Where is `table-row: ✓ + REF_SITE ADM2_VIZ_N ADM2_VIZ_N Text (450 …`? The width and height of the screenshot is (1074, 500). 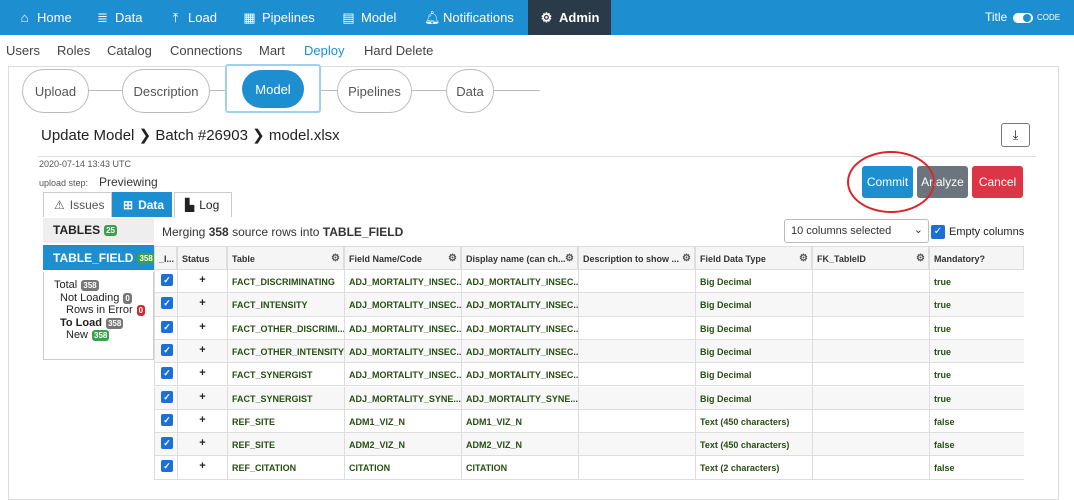 table-row: ✓ + REF_SITE ADM2_VIZ_N ADM2_VIZ_N Text (450 … is located at coordinates (589, 445).